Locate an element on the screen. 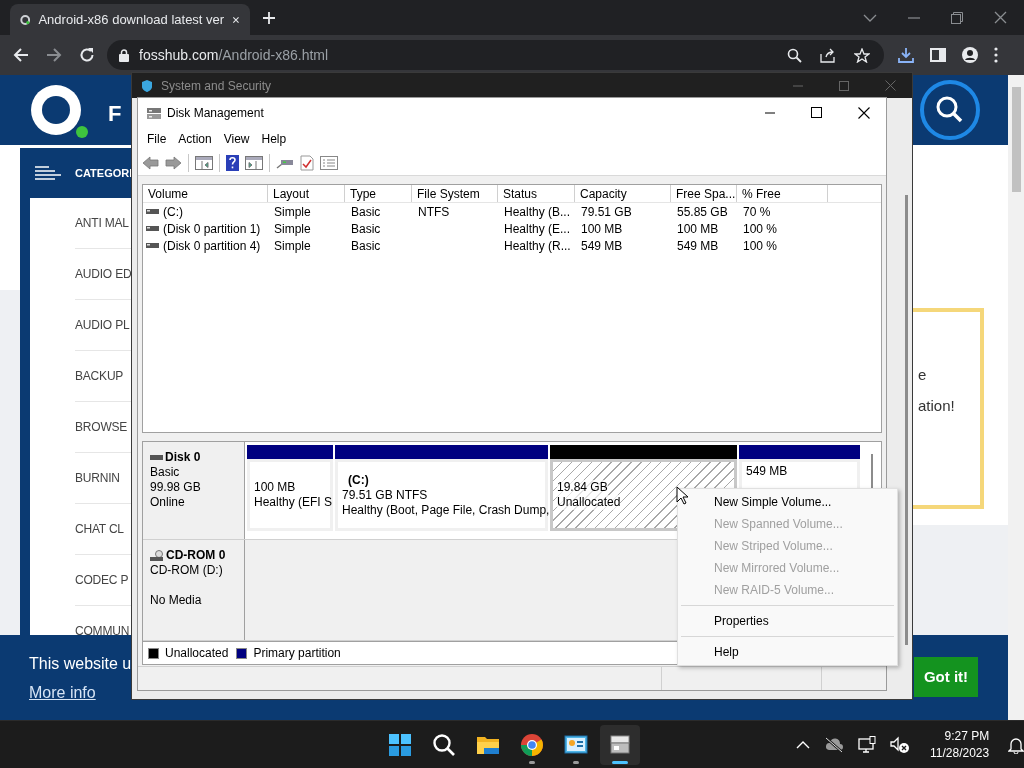 Image resolution: width=1024 pixels, height=768 pixels. categories-title: CATEGORI is located at coordinates (104, 173).